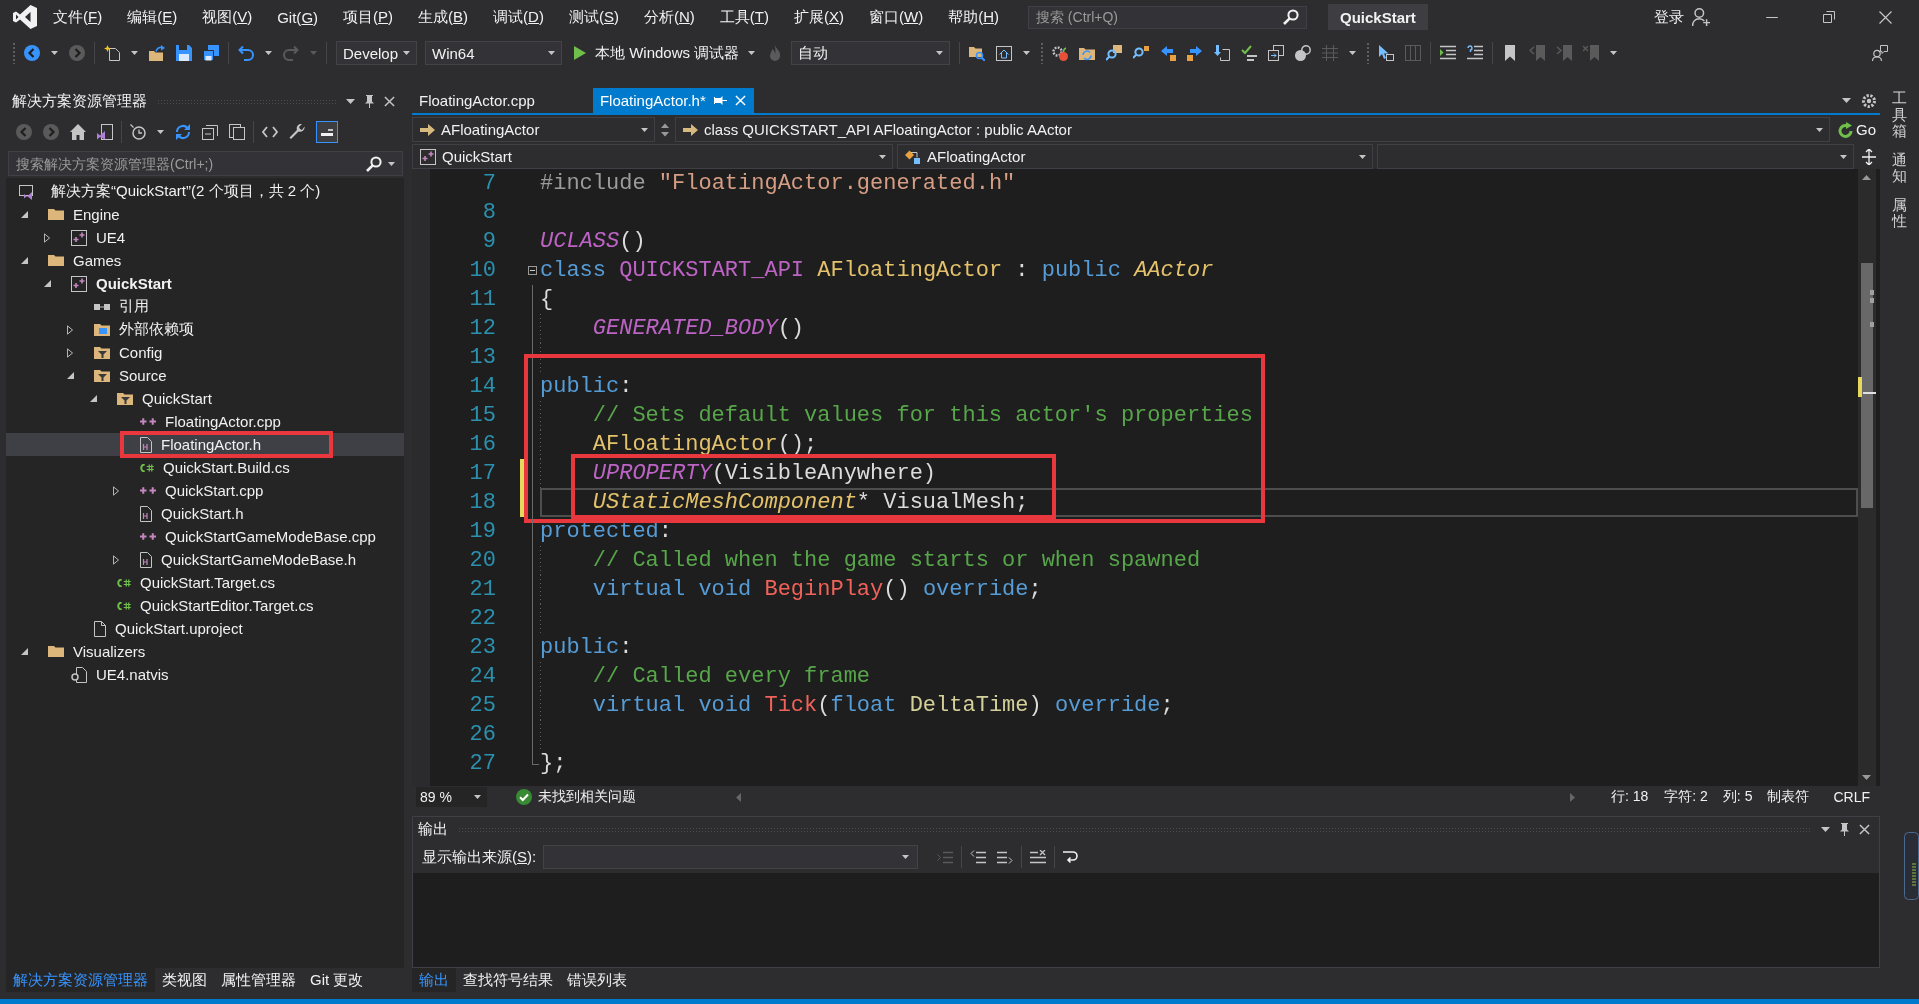 This screenshot has height=1004, width=1919. What do you see at coordinates (1899, 213) in the screenshot?
I see `side-tab: 属性` at bounding box center [1899, 213].